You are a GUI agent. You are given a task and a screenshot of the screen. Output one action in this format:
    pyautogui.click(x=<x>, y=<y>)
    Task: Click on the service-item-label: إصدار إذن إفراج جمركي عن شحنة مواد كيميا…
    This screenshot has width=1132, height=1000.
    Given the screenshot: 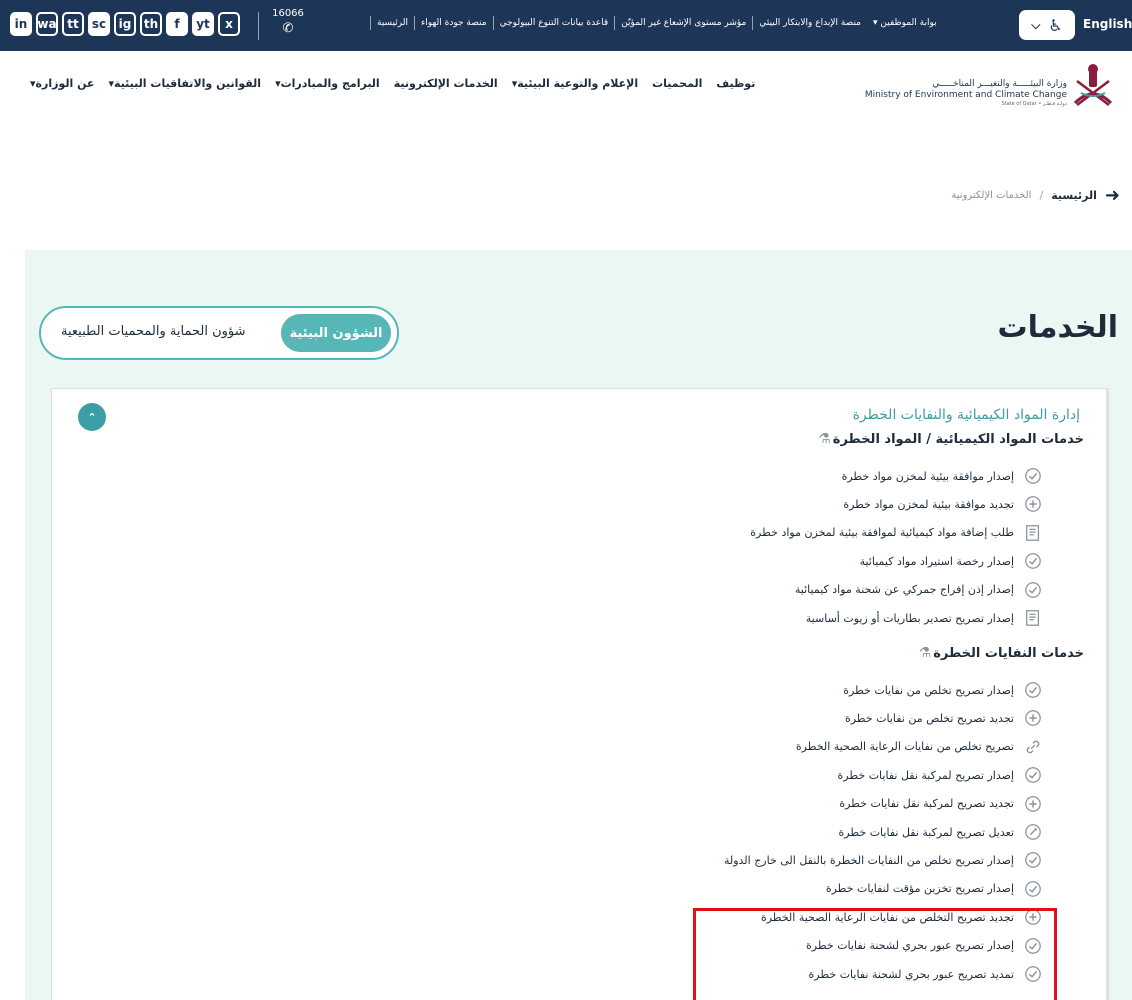 What is the action you would take?
    pyautogui.click(x=904, y=590)
    